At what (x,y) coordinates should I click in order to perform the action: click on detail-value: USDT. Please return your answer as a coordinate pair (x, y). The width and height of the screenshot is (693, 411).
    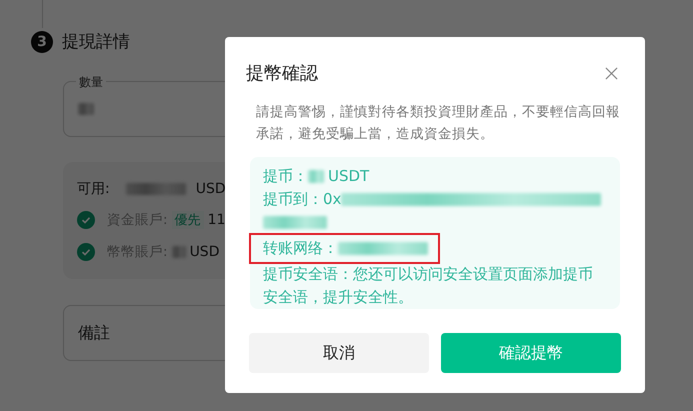
    Looking at the image, I should click on (349, 176).